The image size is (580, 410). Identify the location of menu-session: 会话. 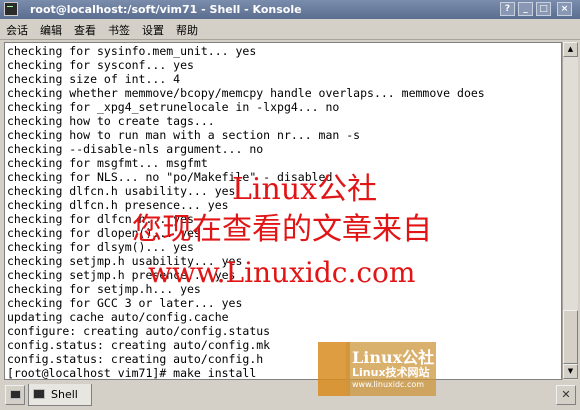
(17, 30).